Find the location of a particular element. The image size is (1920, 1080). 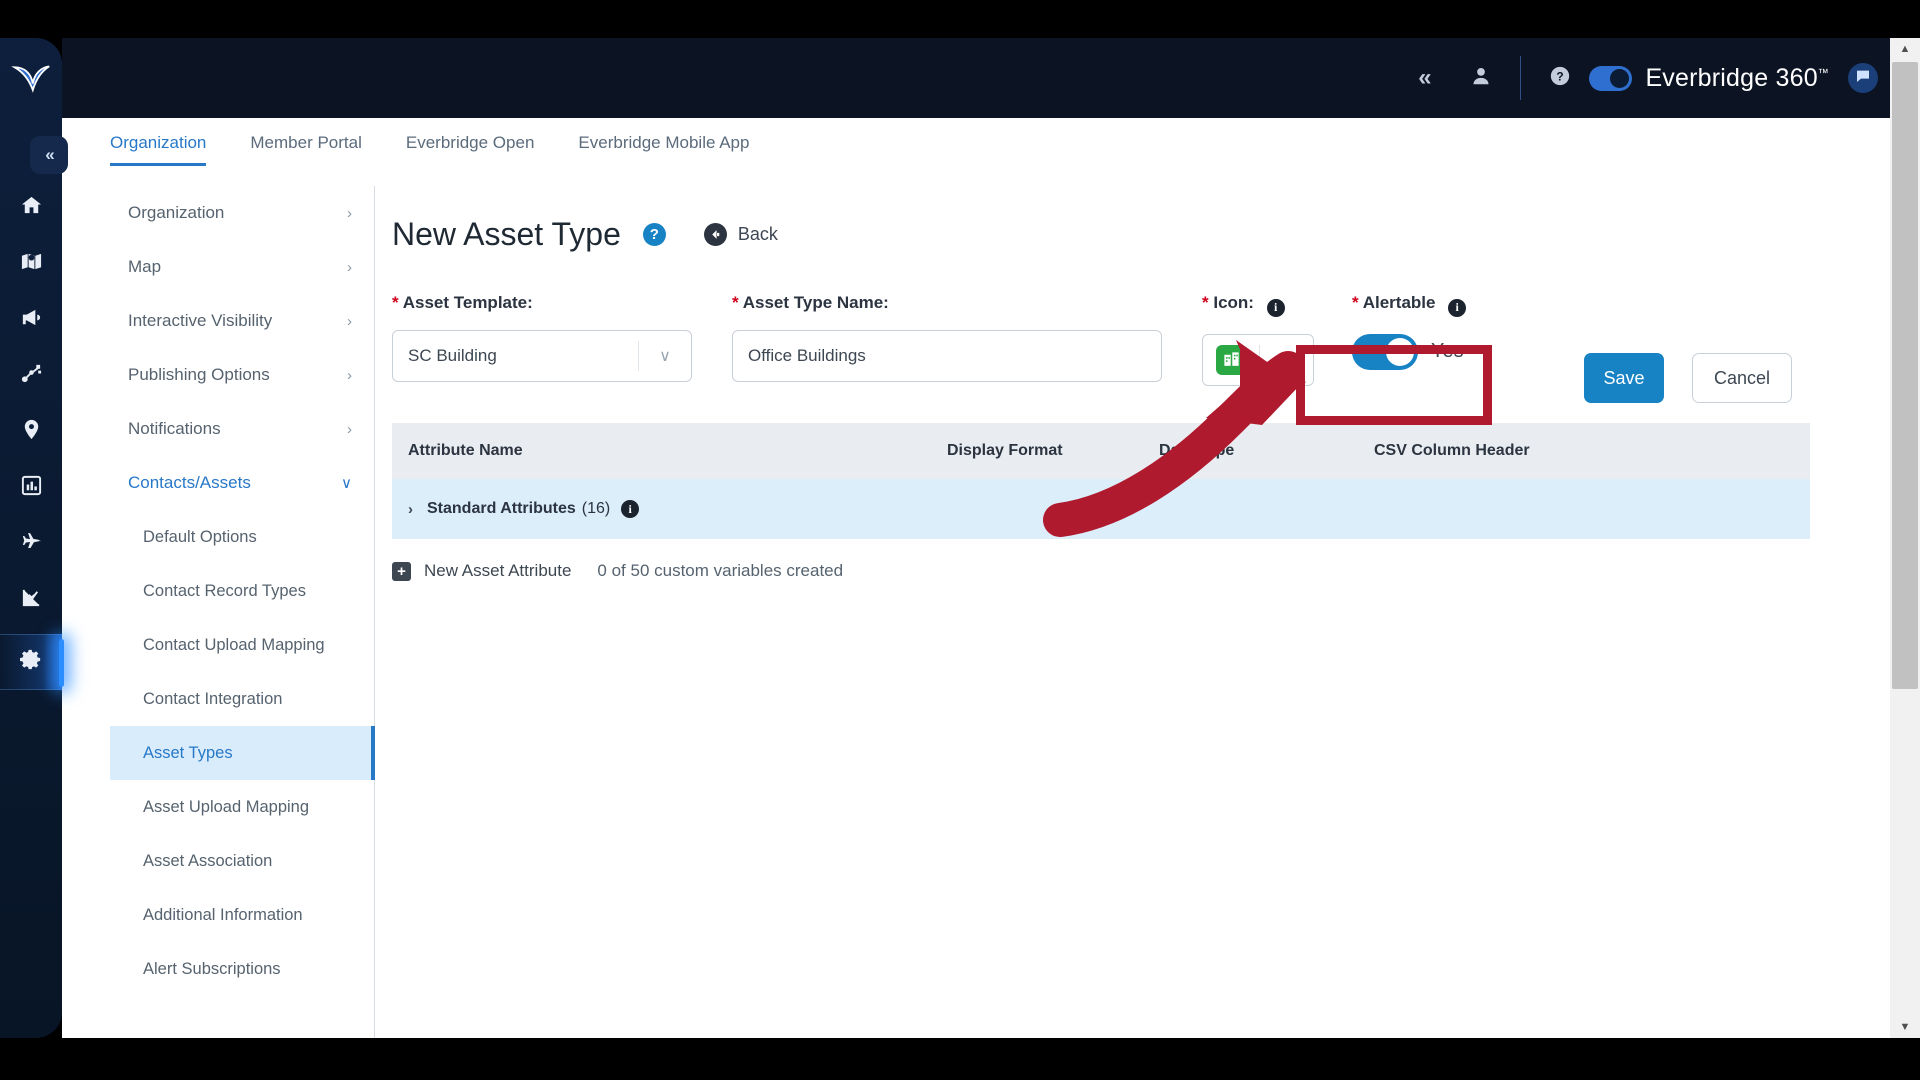

megaphone-icon is located at coordinates (31, 320).